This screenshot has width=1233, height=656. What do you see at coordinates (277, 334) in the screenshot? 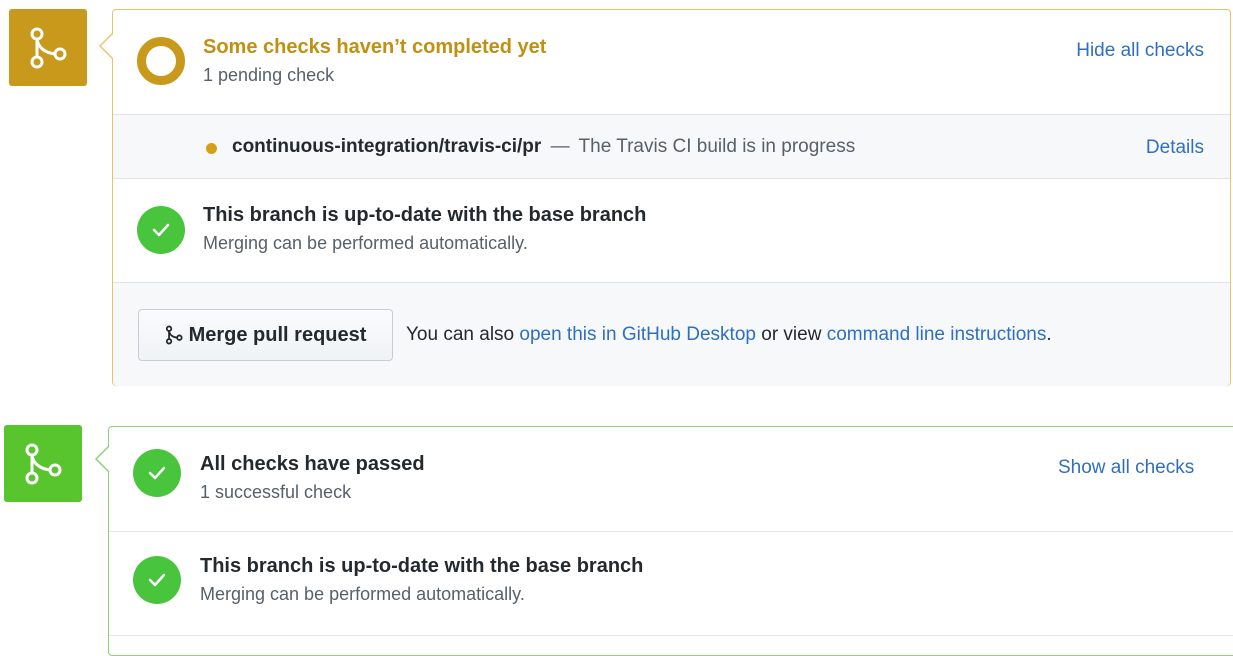
I see `merge-button-label: Merge pull request` at bounding box center [277, 334].